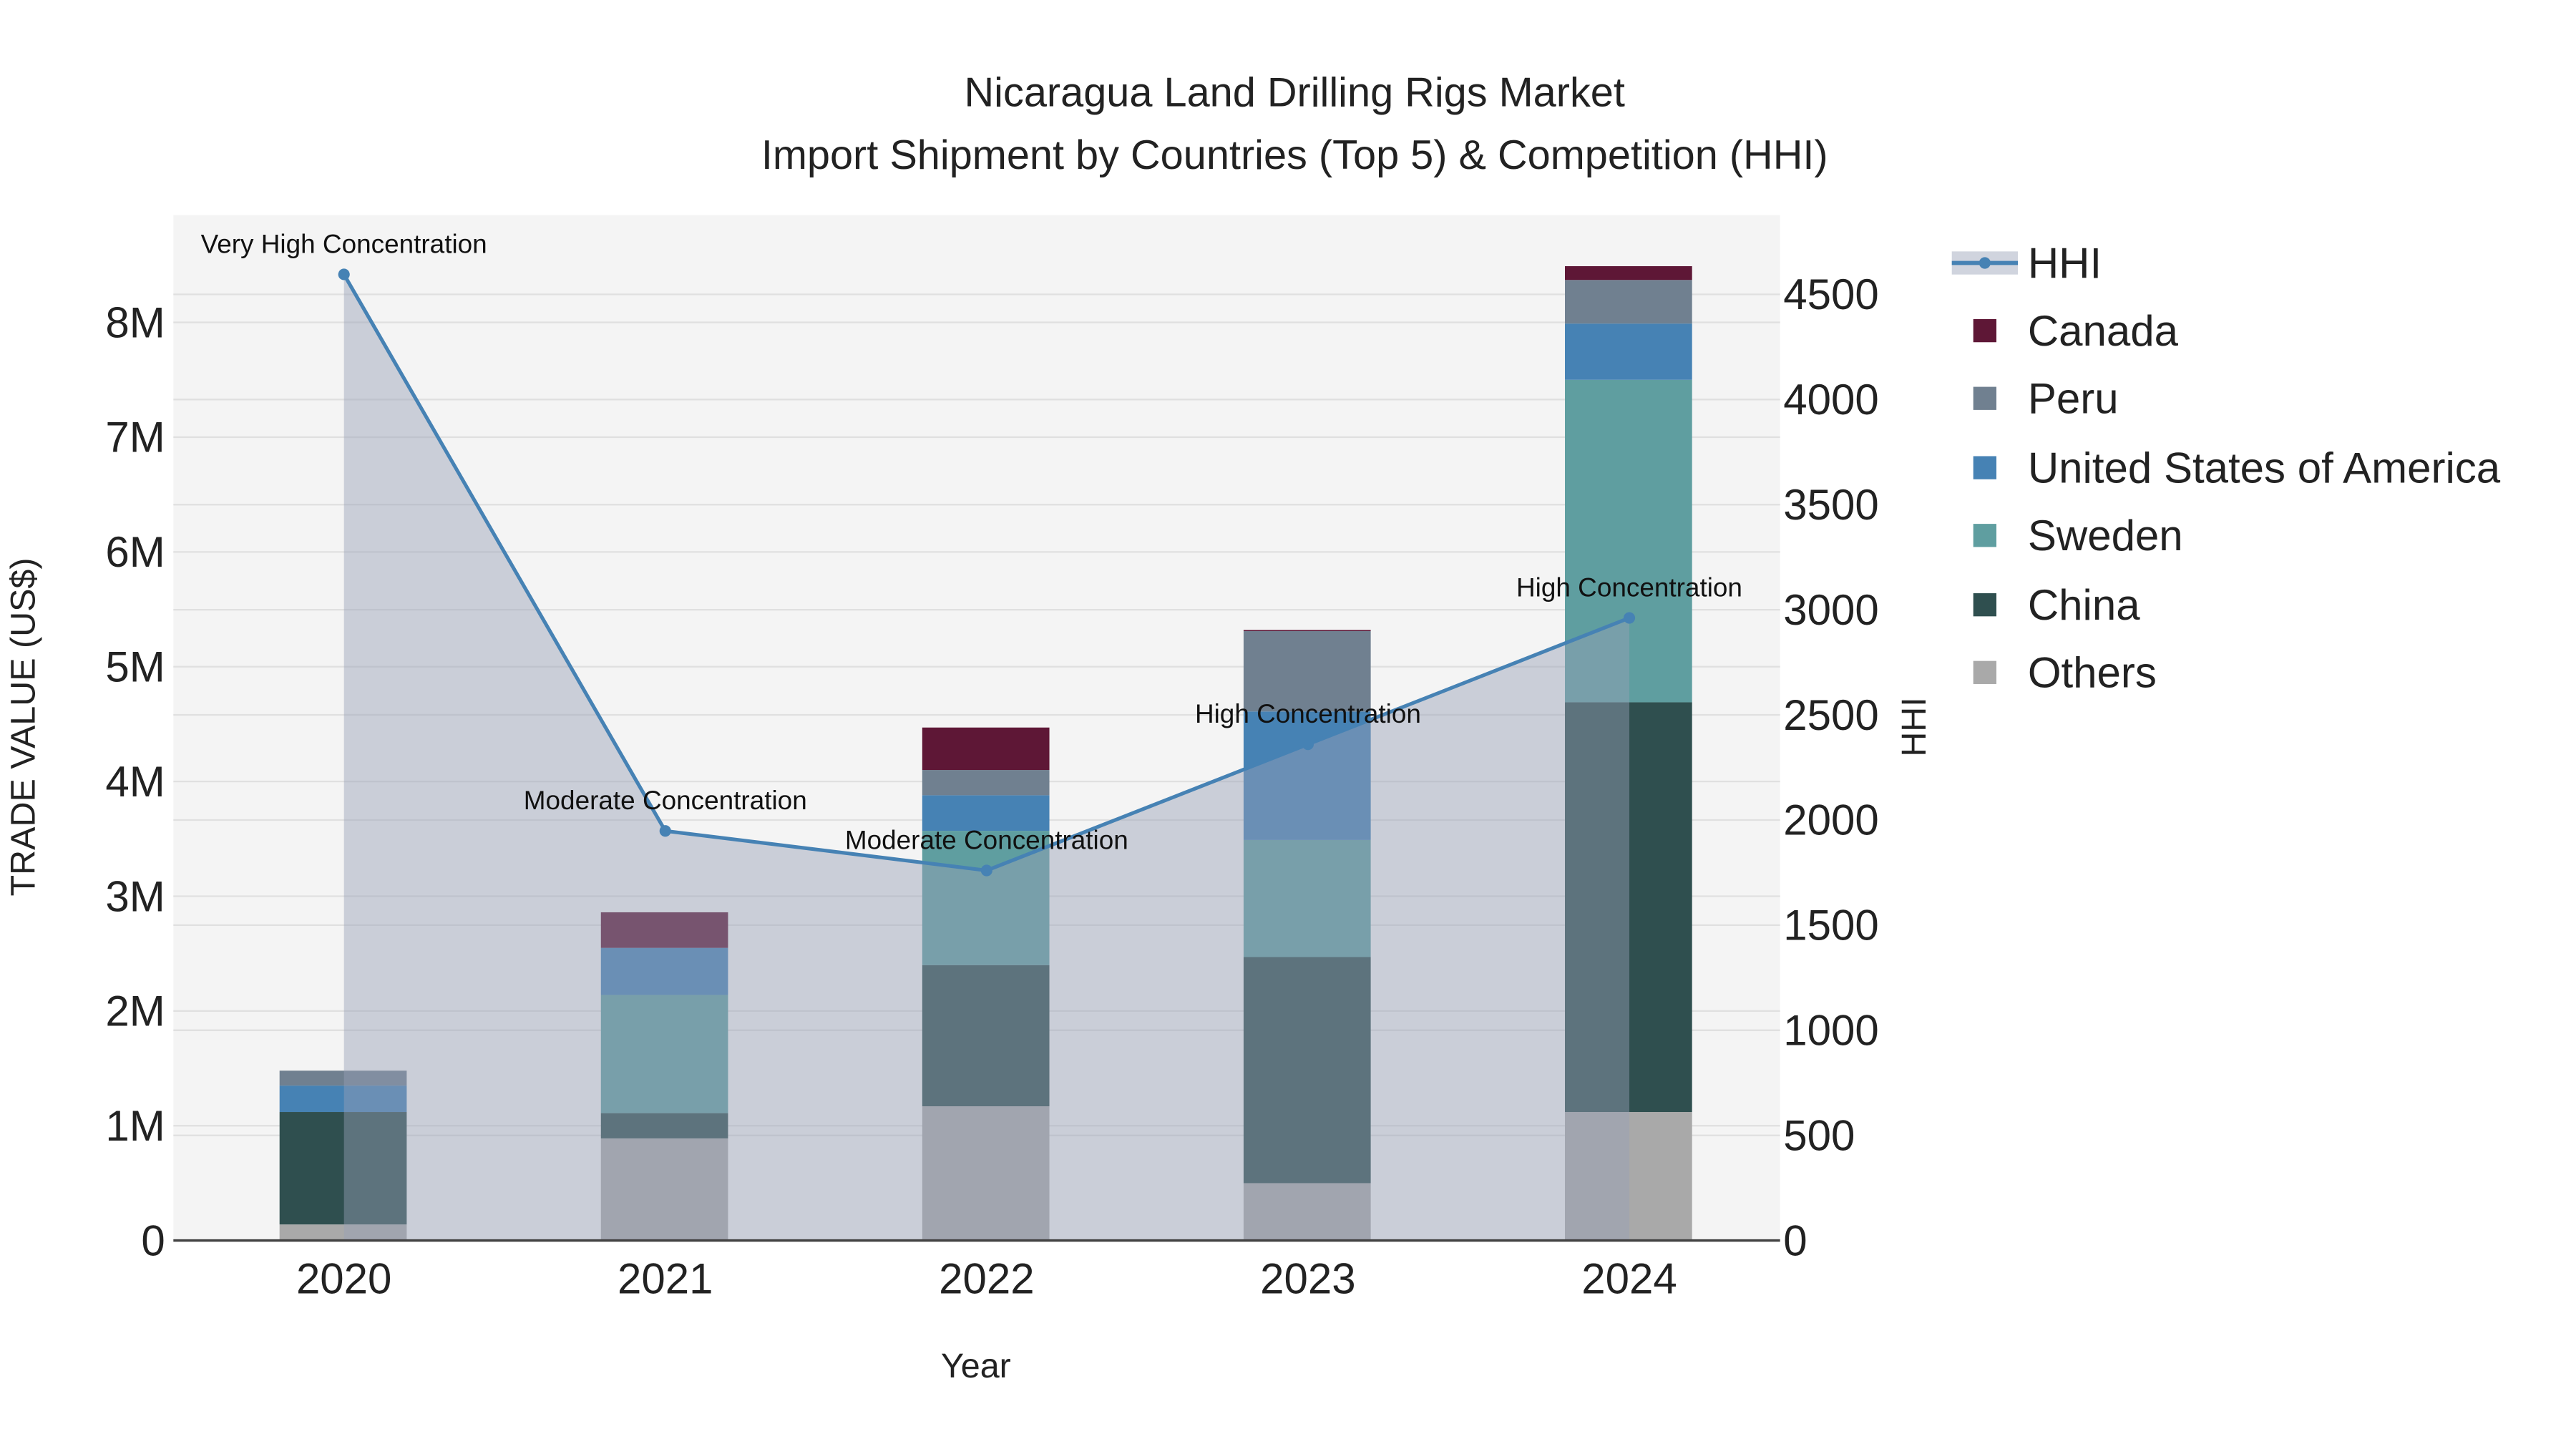 This screenshot has width=2576, height=1449. Describe the element at coordinates (135, 1011) in the screenshot. I see `y-tick-label: 2M` at that location.